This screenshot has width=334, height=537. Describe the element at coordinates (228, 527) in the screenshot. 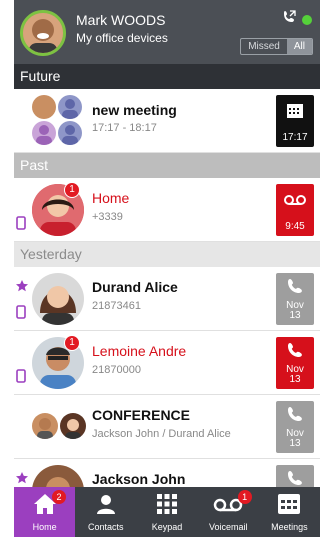

I see `nav-label: Voicemail` at that location.